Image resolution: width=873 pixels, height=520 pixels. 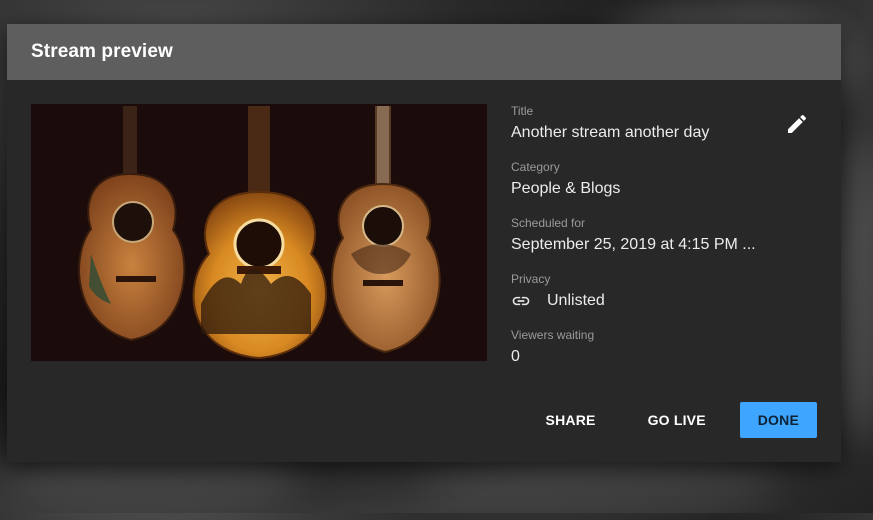 What do you see at coordinates (571, 420) in the screenshot?
I see `share-button: SHARE` at bounding box center [571, 420].